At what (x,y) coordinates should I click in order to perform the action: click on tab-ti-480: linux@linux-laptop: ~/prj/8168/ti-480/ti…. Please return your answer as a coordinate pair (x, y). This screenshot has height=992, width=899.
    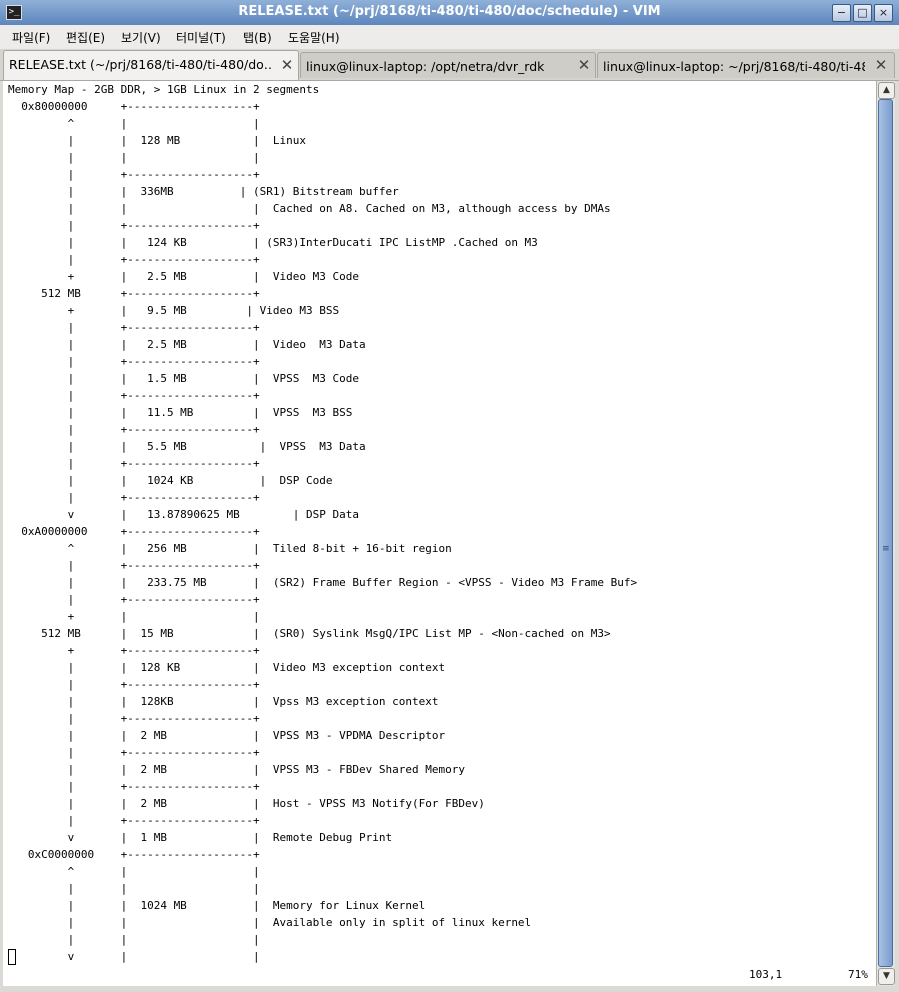
    Looking at the image, I should click on (746, 65).